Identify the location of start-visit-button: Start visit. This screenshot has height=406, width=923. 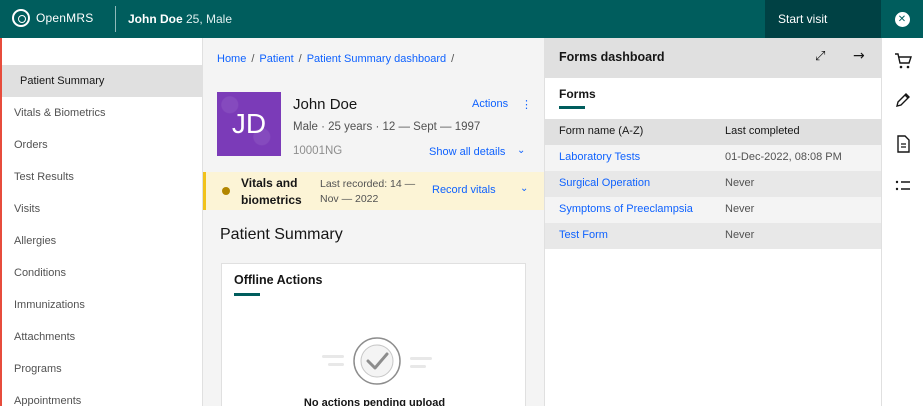
(823, 19).